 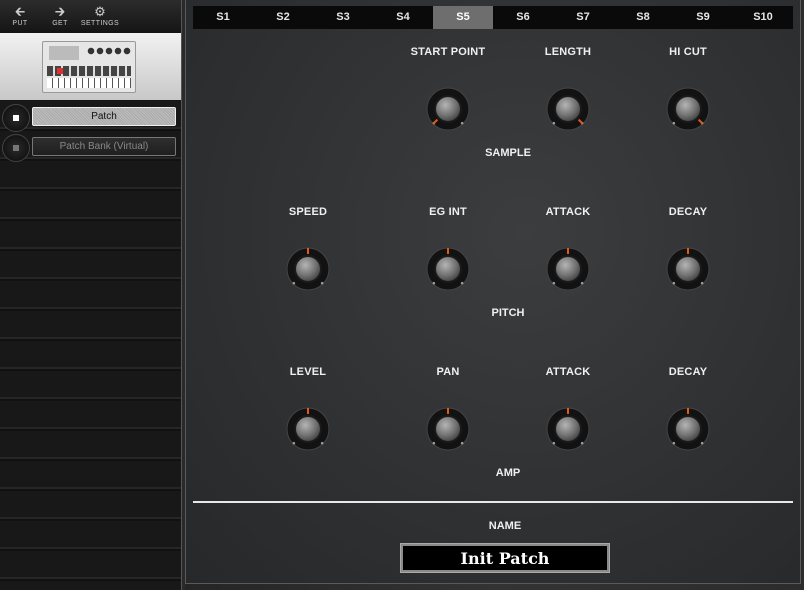 I want to click on settings-button: ⚙ SETTINGS, so click(x=100, y=18).